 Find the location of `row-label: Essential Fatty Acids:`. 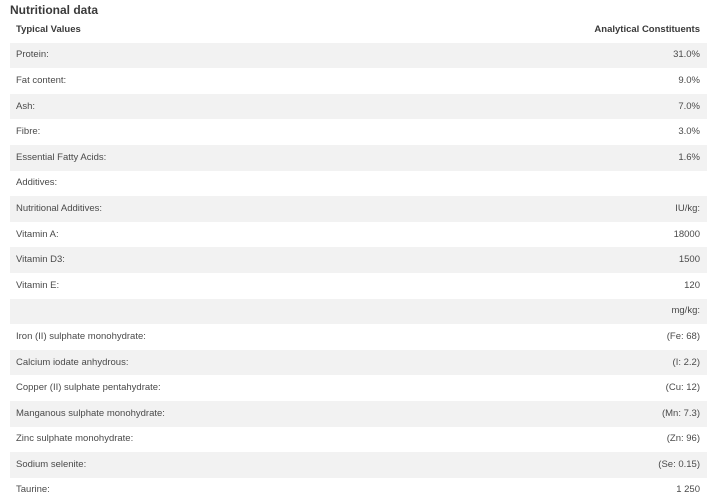

row-label: Essential Fatty Acids: is located at coordinates (61, 157).